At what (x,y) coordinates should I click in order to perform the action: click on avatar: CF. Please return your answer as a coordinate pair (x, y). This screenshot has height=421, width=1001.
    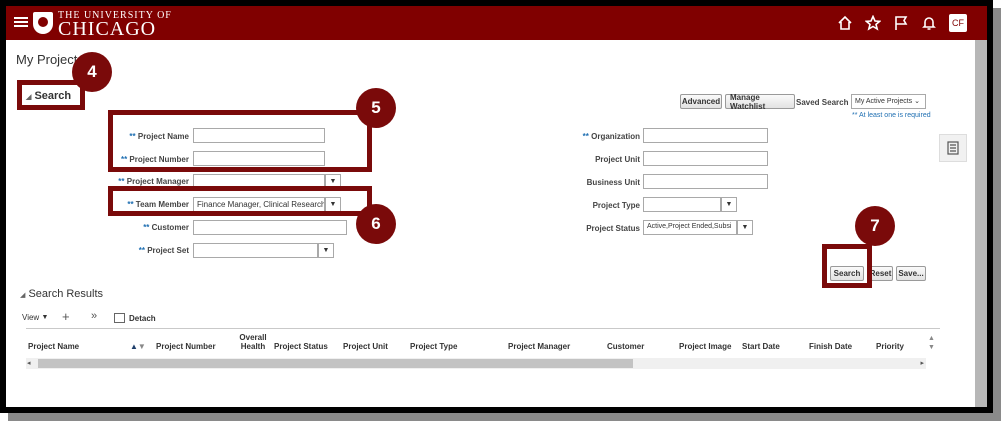
    Looking at the image, I should click on (958, 23).